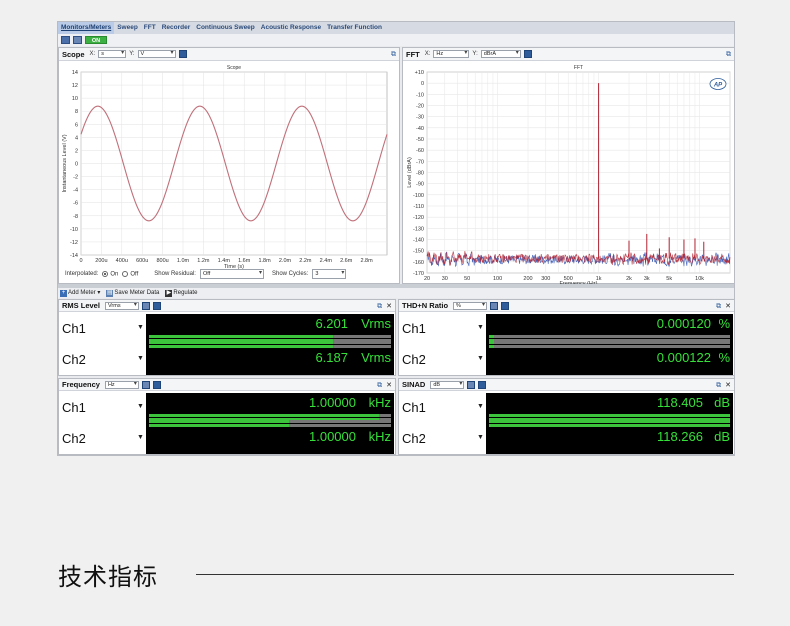 The width and height of the screenshot is (790, 626). What do you see at coordinates (290, 274) in the screenshot?
I see `show-cycles-label: Show Cycles:` at bounding box center [290, 274].